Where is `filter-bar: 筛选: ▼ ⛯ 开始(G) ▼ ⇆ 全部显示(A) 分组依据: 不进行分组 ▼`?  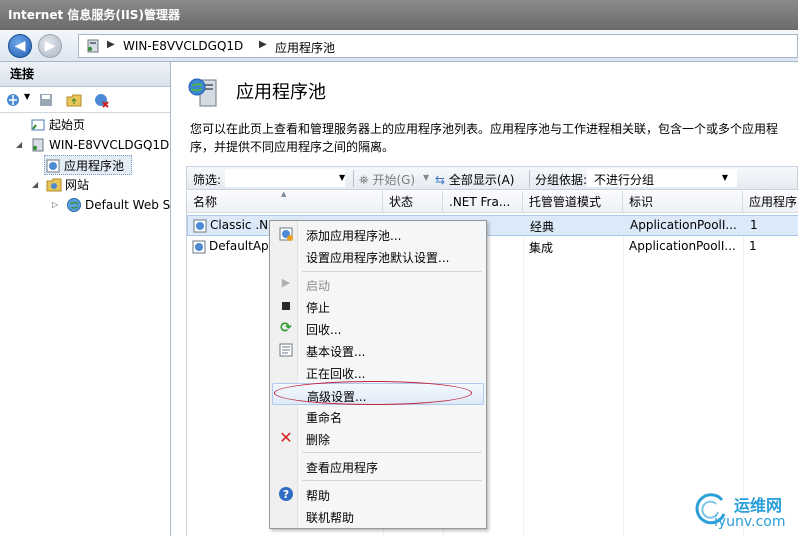
filter-bar: 筛选: ▼ ⛯ 开始(G) ▼ ⇆ 全部显示(A) 分组依据: 不进行分组 ▼ is located at coordinates (492, 178).